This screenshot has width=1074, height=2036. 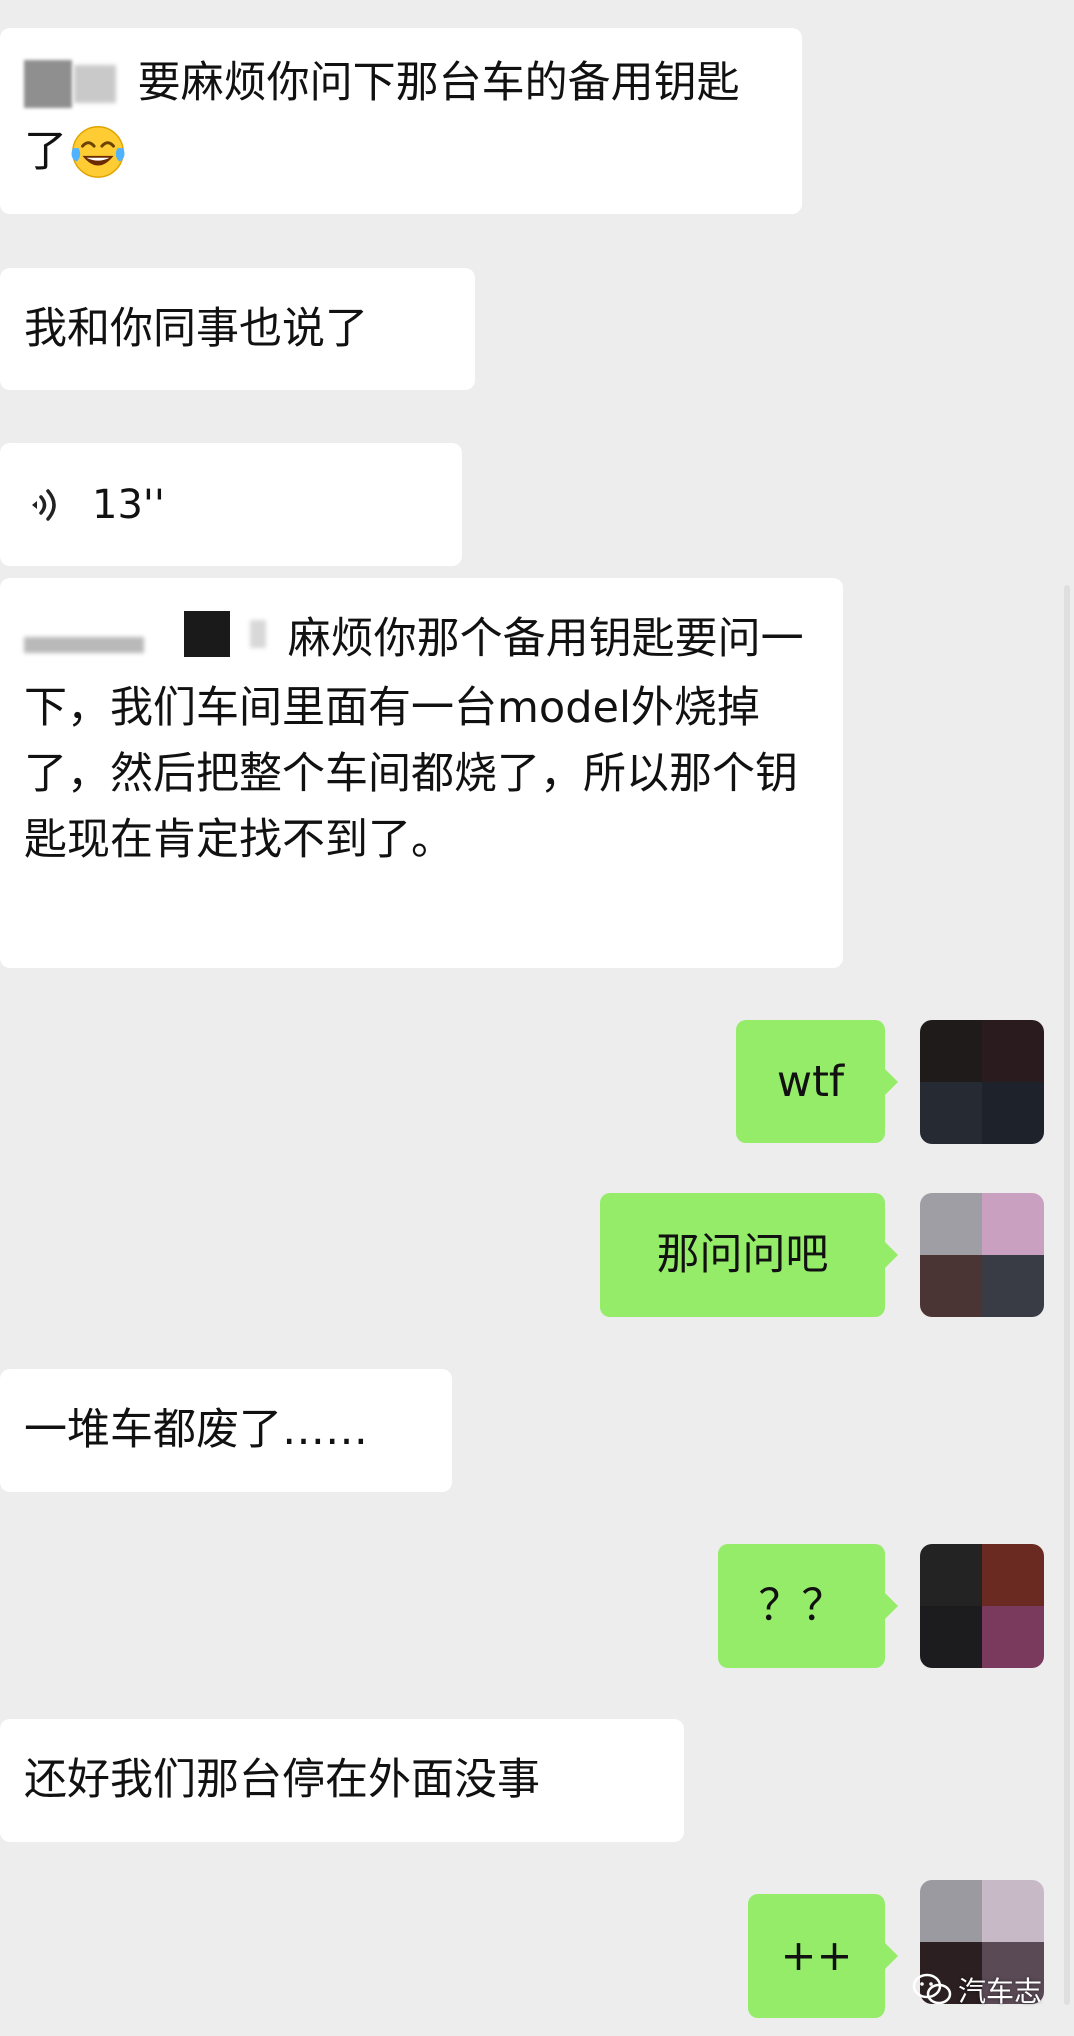 I want to click on message-text: 我和你同事也说了, so click(x=196, y=329).